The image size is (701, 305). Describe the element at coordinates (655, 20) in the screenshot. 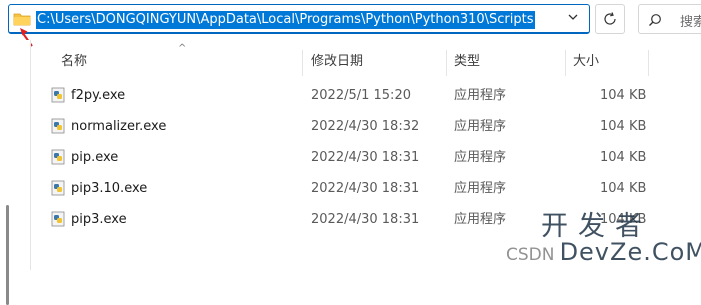

I see `search-icon` at that location.